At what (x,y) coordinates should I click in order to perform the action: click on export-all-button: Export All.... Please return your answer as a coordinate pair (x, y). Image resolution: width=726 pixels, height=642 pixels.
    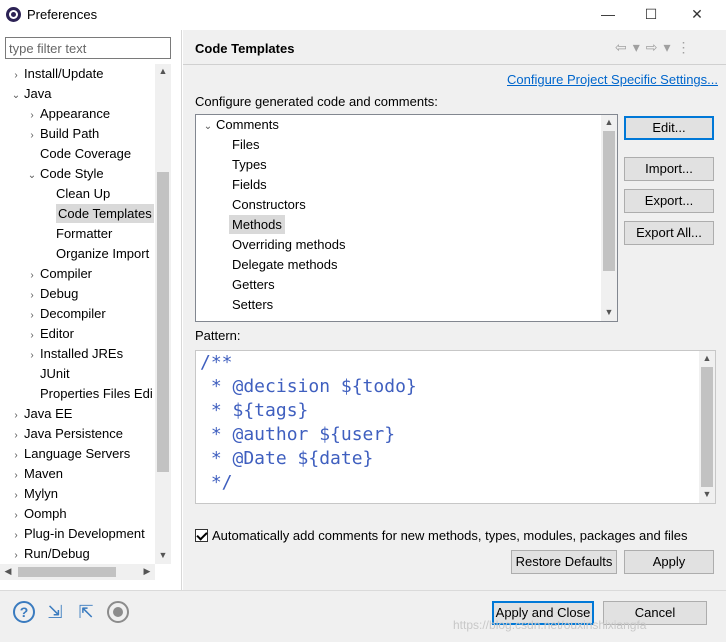
    Looking at the image, I should click on (669, 233).